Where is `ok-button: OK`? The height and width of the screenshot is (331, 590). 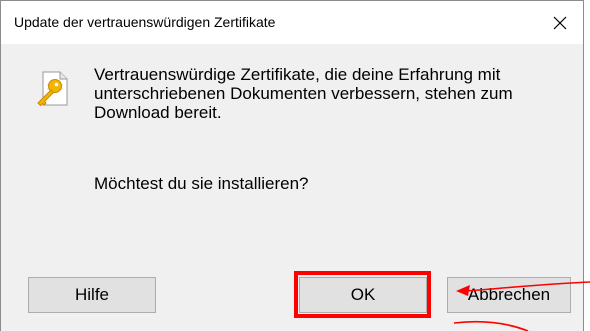
ok-button: OK is located at coordinates (363, 295).